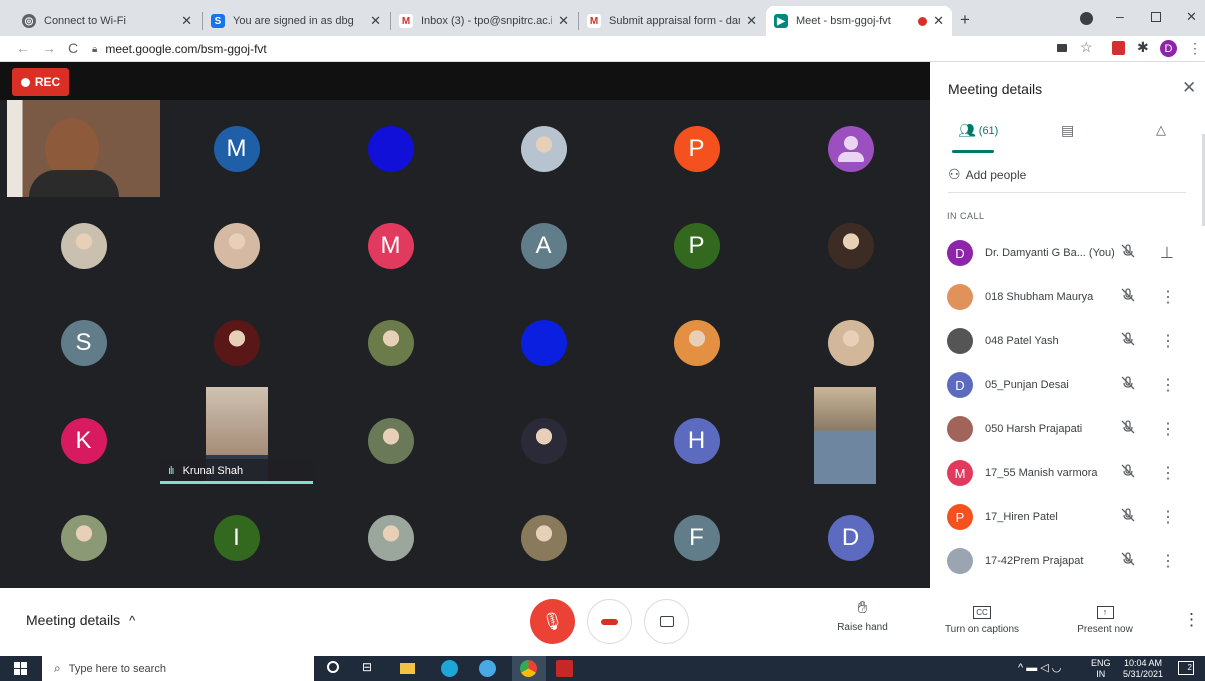 This screenshot has height=681, width=1205. Describe the element at coordinates (1067, 385) in the screenshot. I see `participant-row: D 05_Punjan Desai ⋮` at that location.